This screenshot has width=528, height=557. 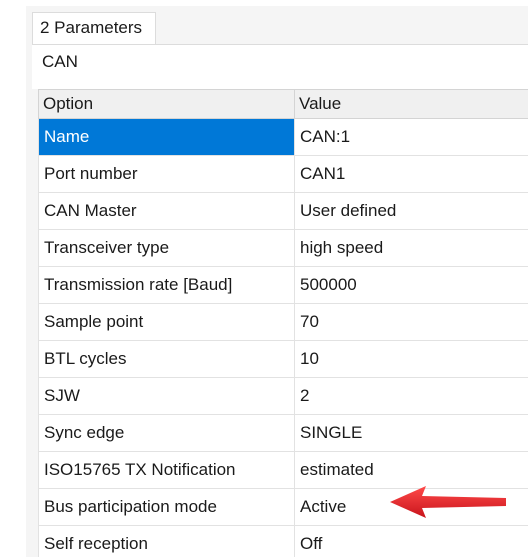 I want to click on value-cell: CAN1, so click(x=411, y=174).